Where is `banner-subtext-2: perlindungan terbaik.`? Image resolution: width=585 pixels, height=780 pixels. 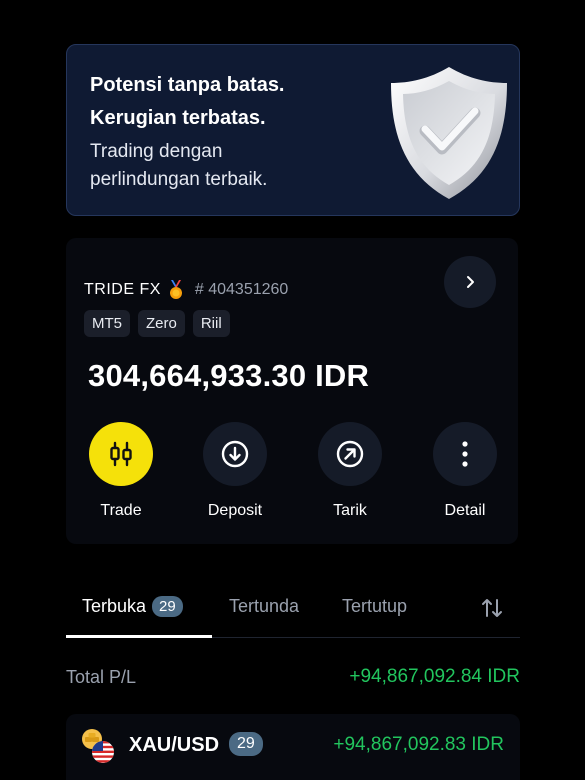
banner-subtext-2: perlindungan terbaik. is located at coordinates (179, 179).